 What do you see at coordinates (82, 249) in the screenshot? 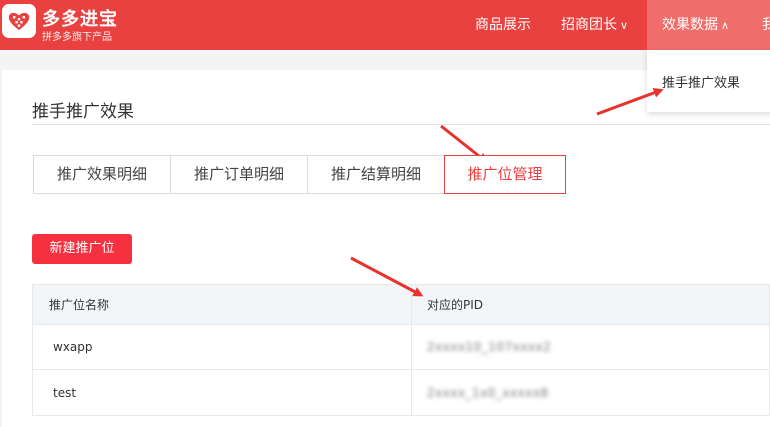
I see `new-promotion-slot-button: 新建推广位` at bounding box center [82, 249].